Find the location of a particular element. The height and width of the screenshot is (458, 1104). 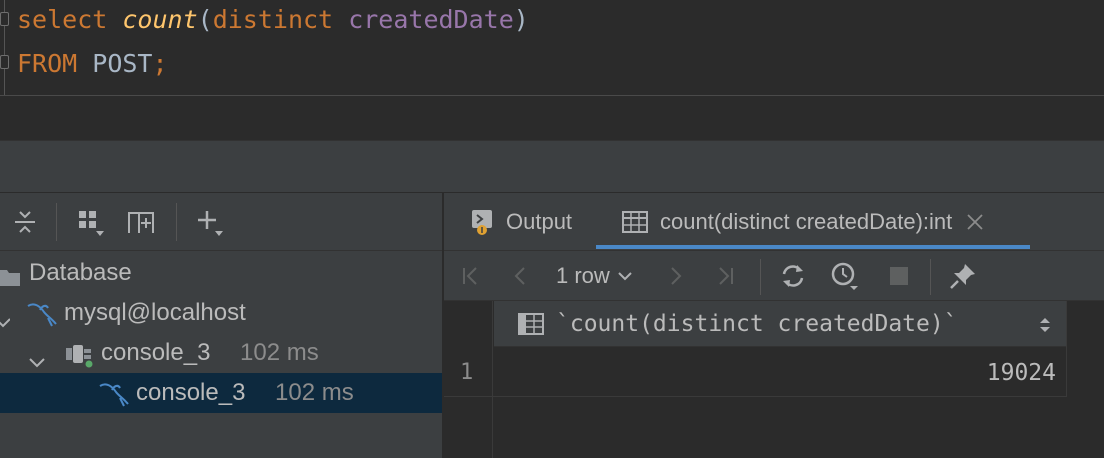

row-count-label: 1 row is located at coordinates (583, 275).